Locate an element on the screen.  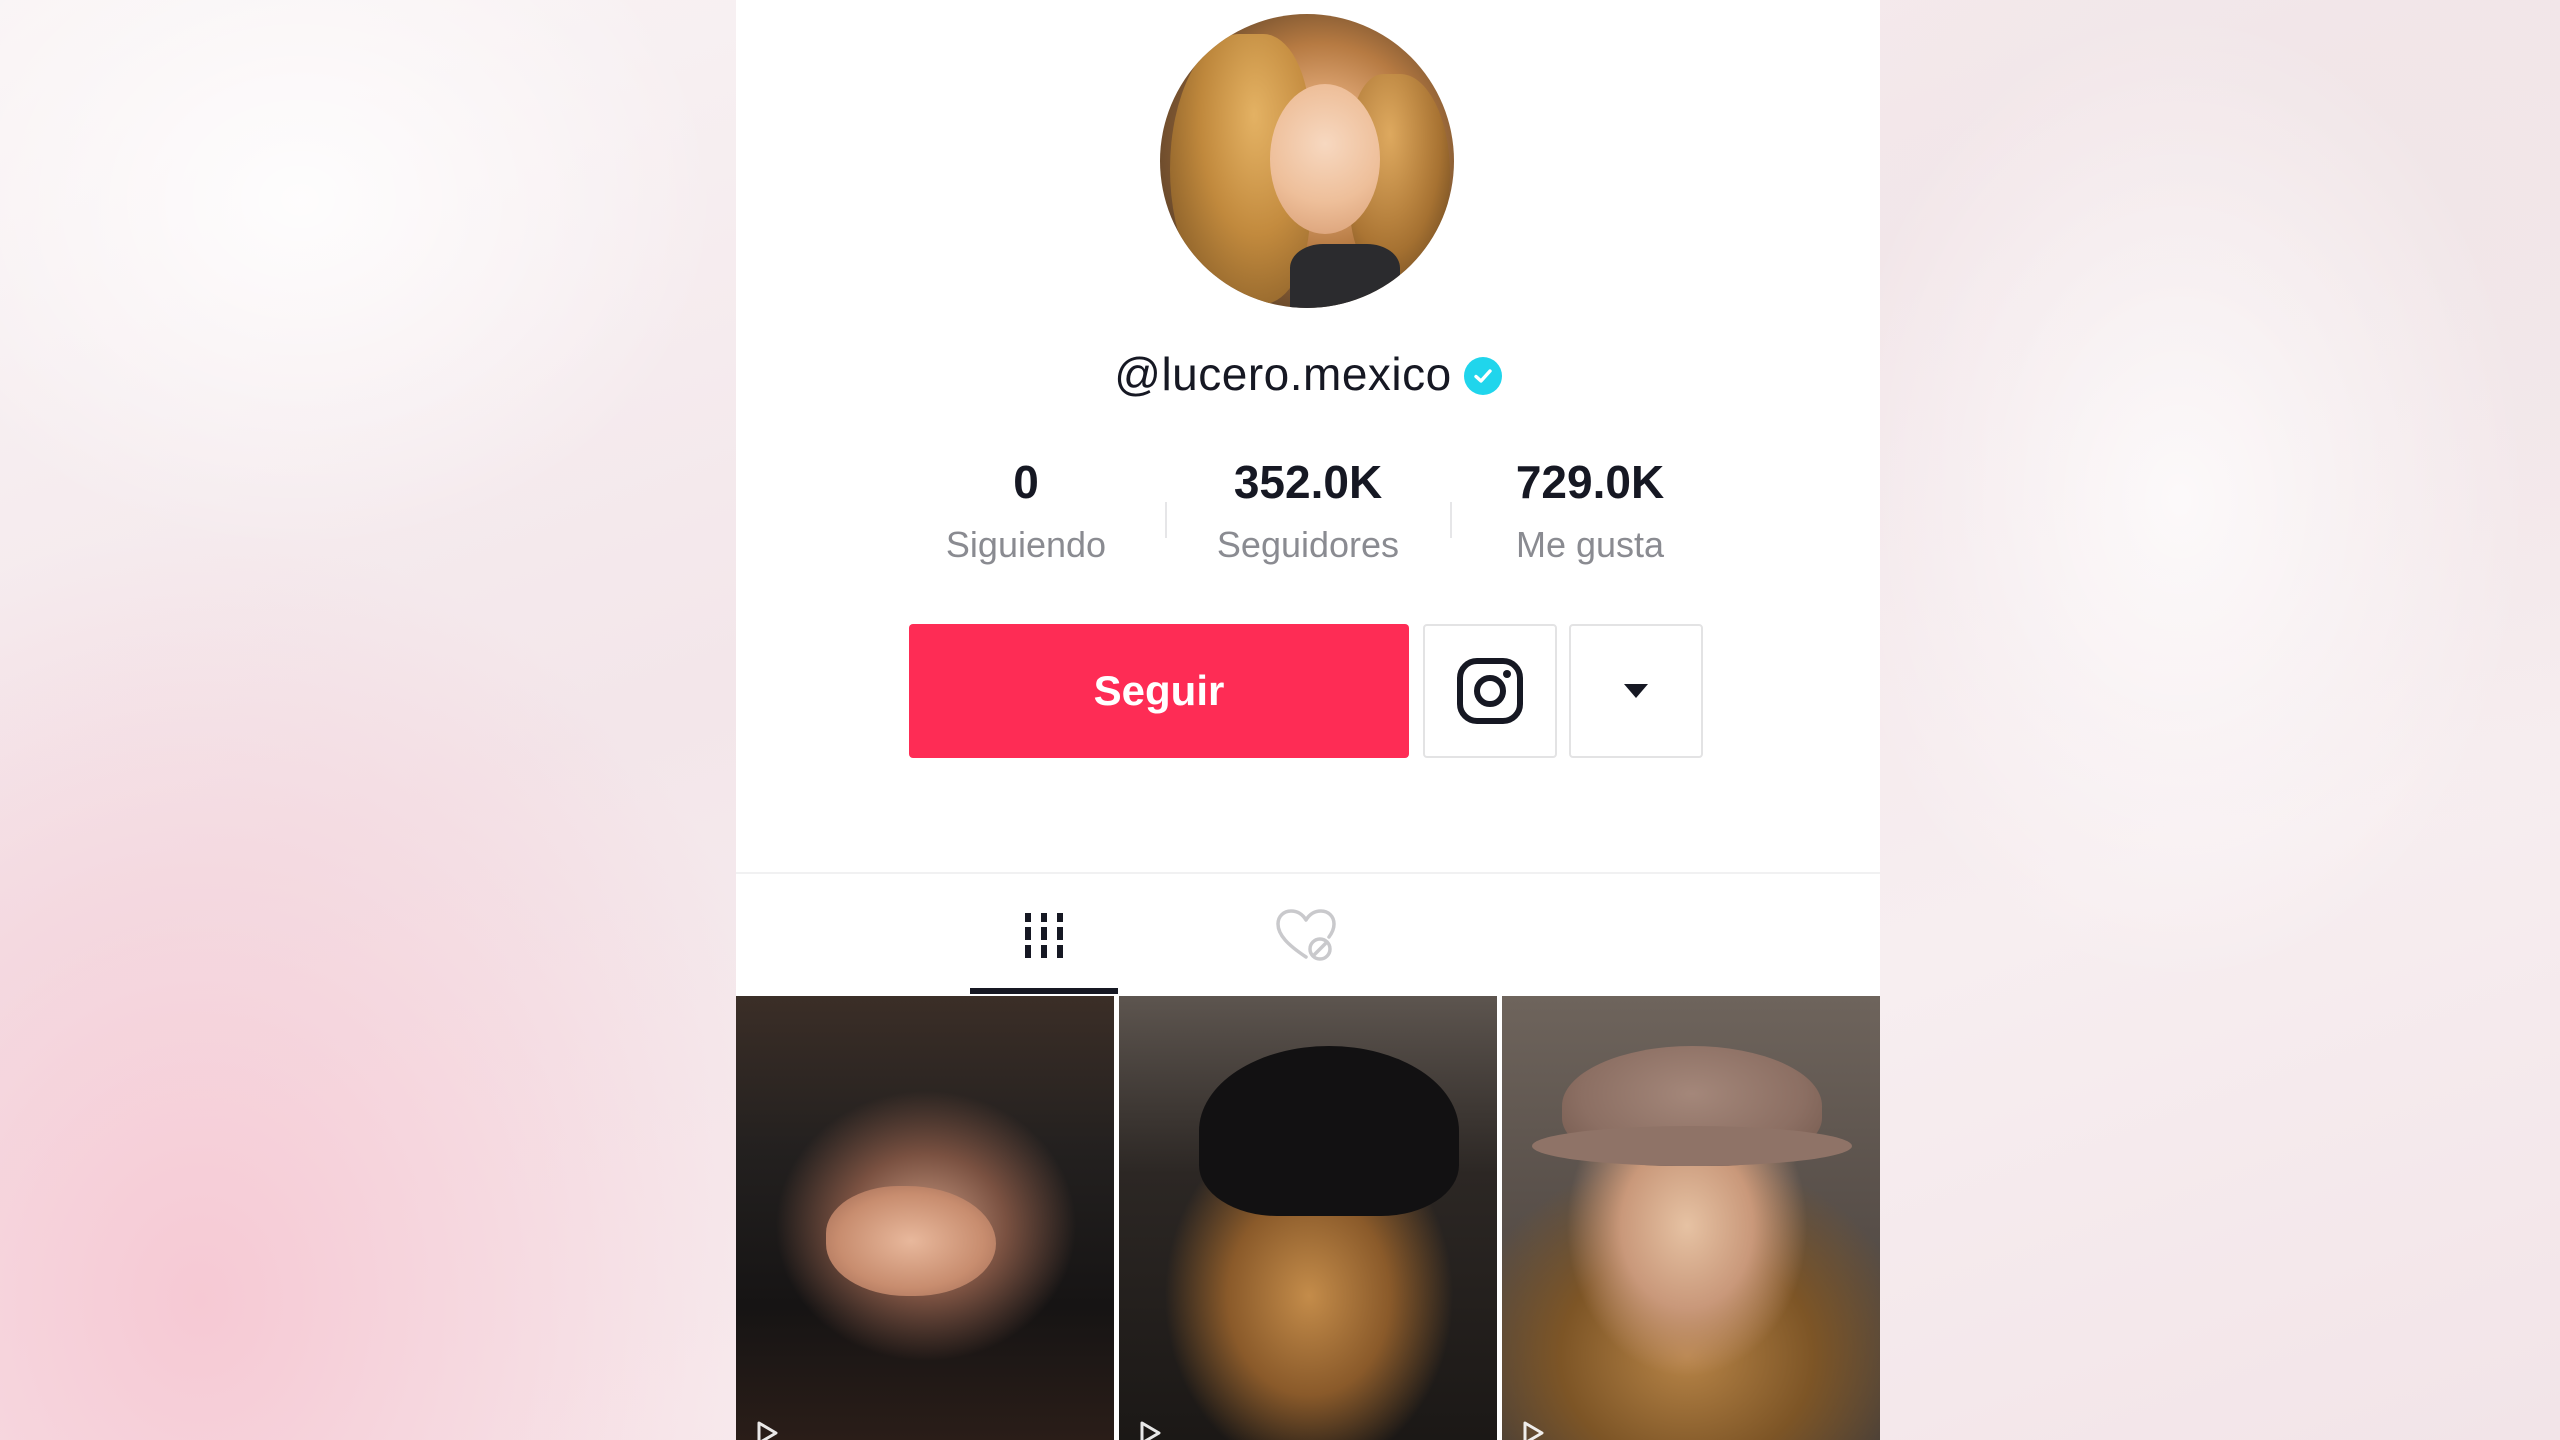
stat-followers-label: Seguidores is located at coordinates (1308, 544).